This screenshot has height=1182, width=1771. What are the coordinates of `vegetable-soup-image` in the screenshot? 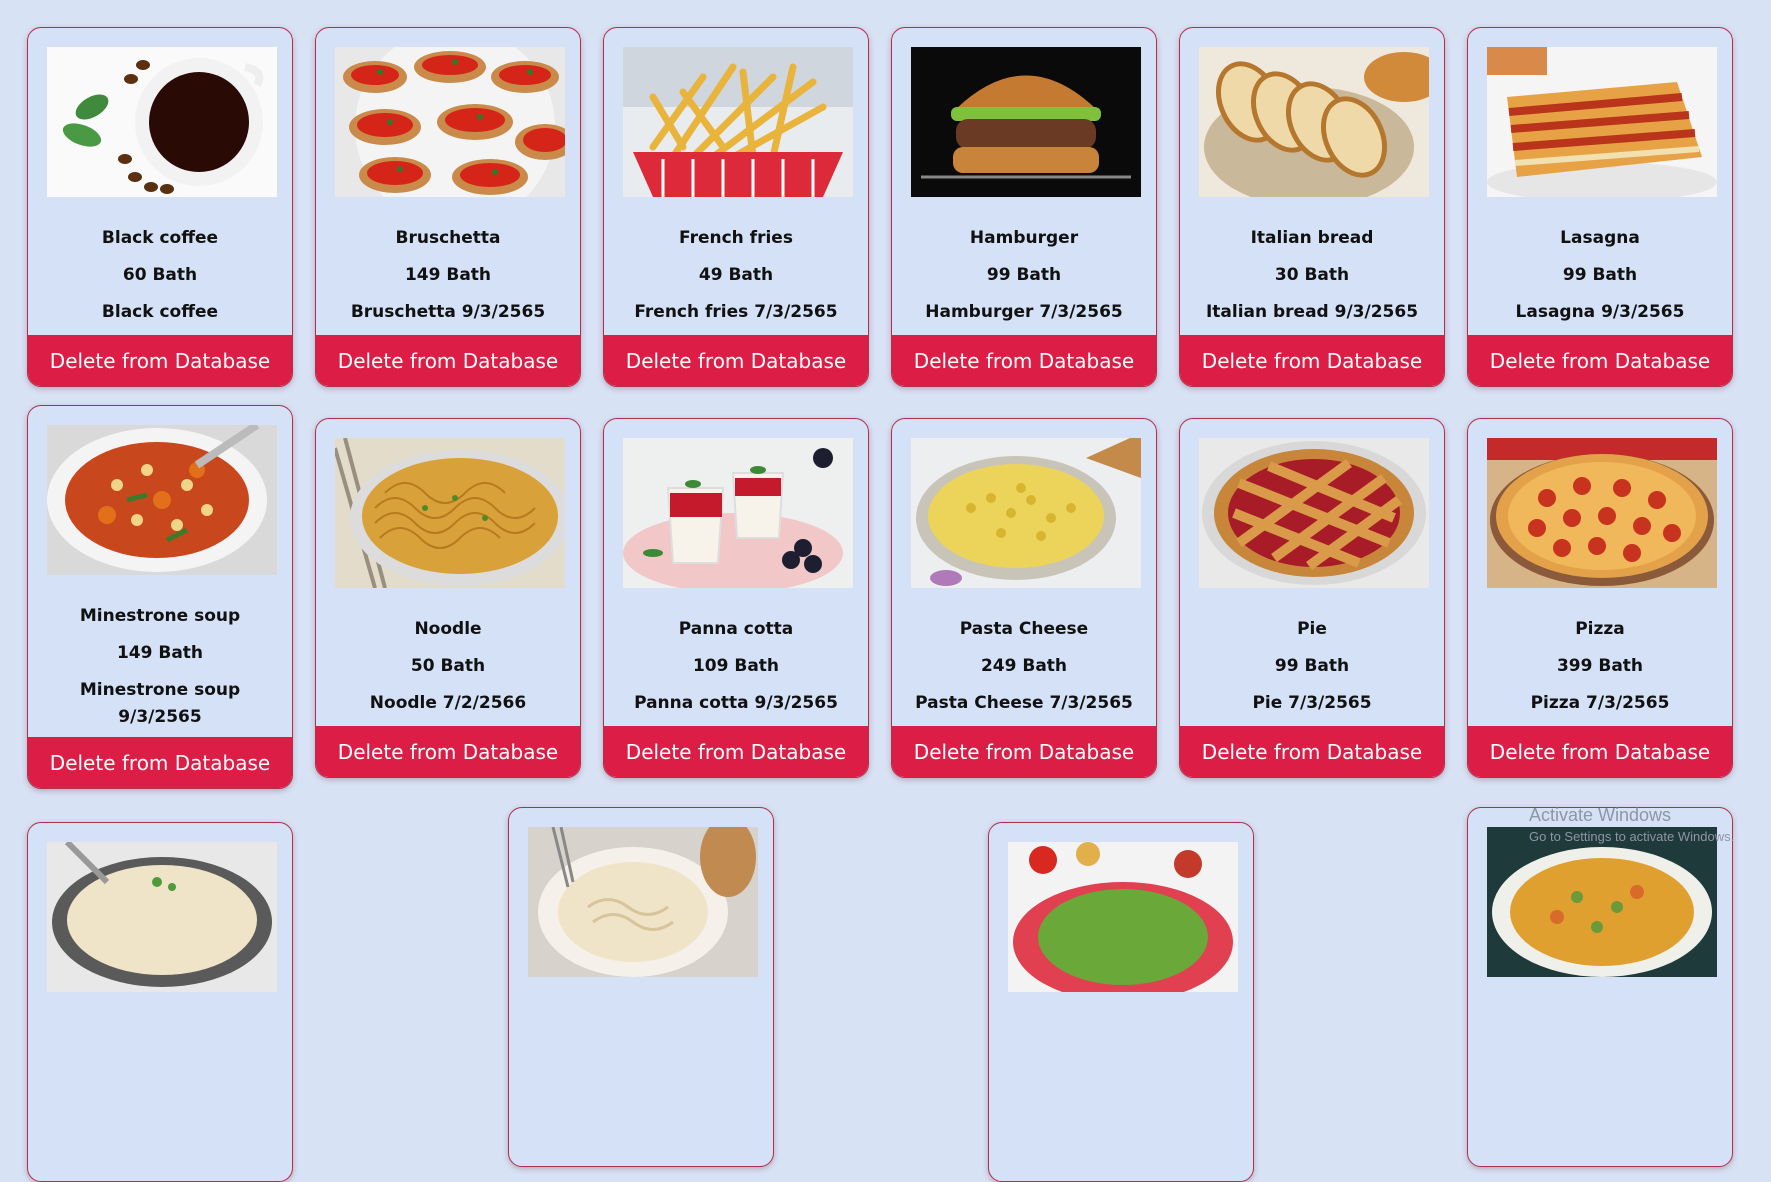 It's located at (1602, 902).